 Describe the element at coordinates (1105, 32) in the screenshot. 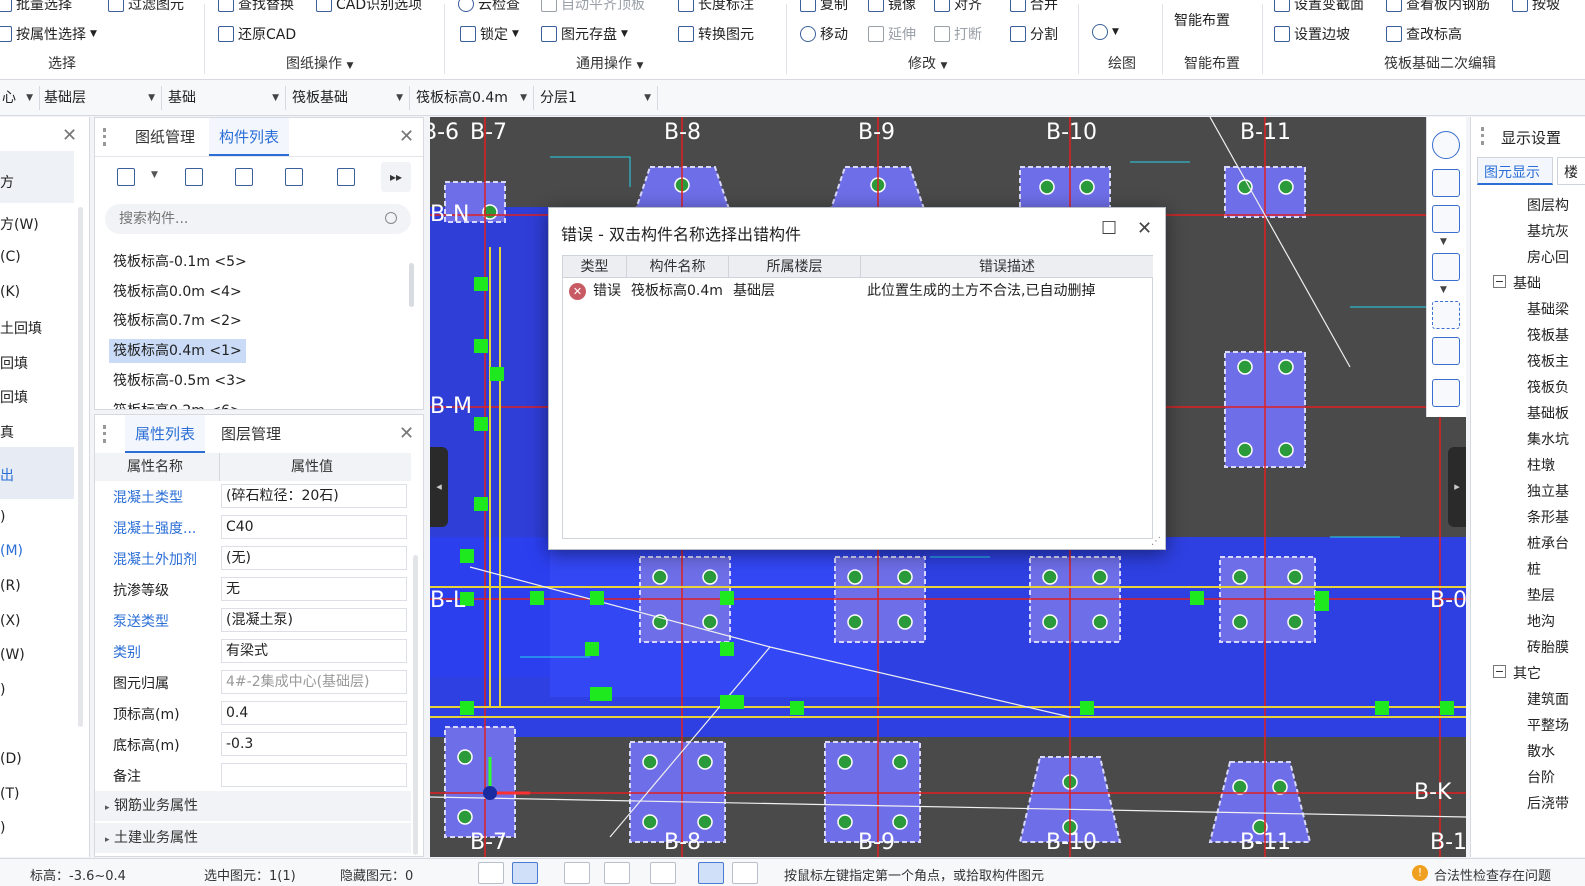

I see `draw-arc-button: ▼` at that location.